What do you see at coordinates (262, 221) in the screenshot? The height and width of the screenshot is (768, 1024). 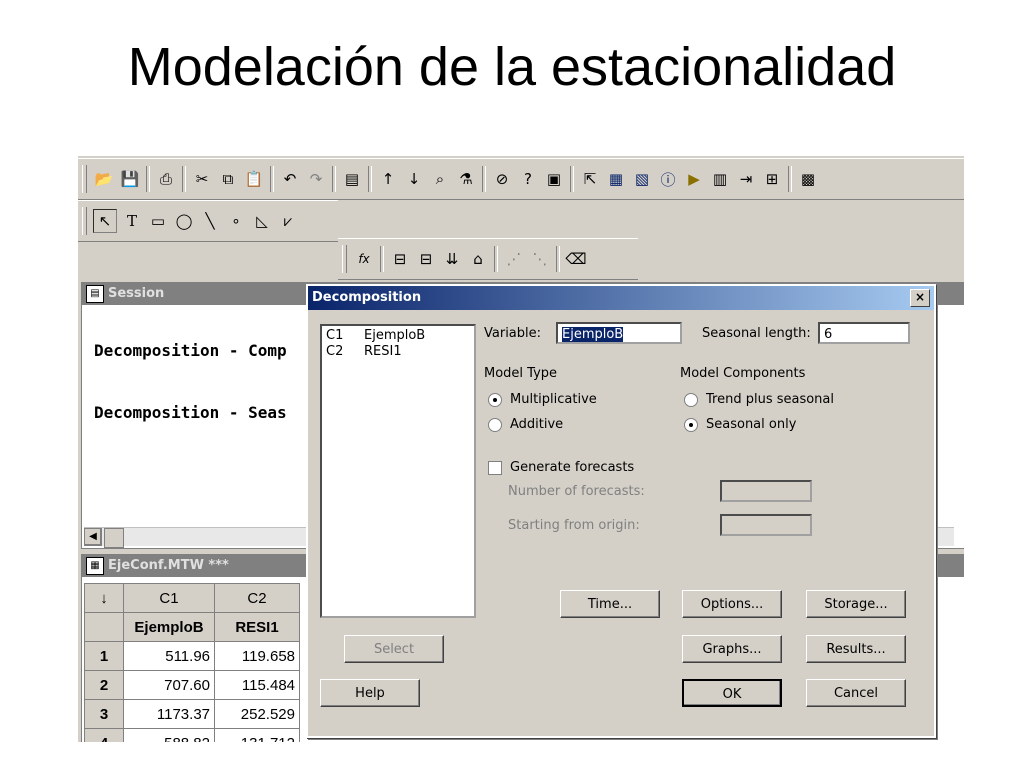 I see `polygon-icon: ◺` at bounding box center [262, 221].